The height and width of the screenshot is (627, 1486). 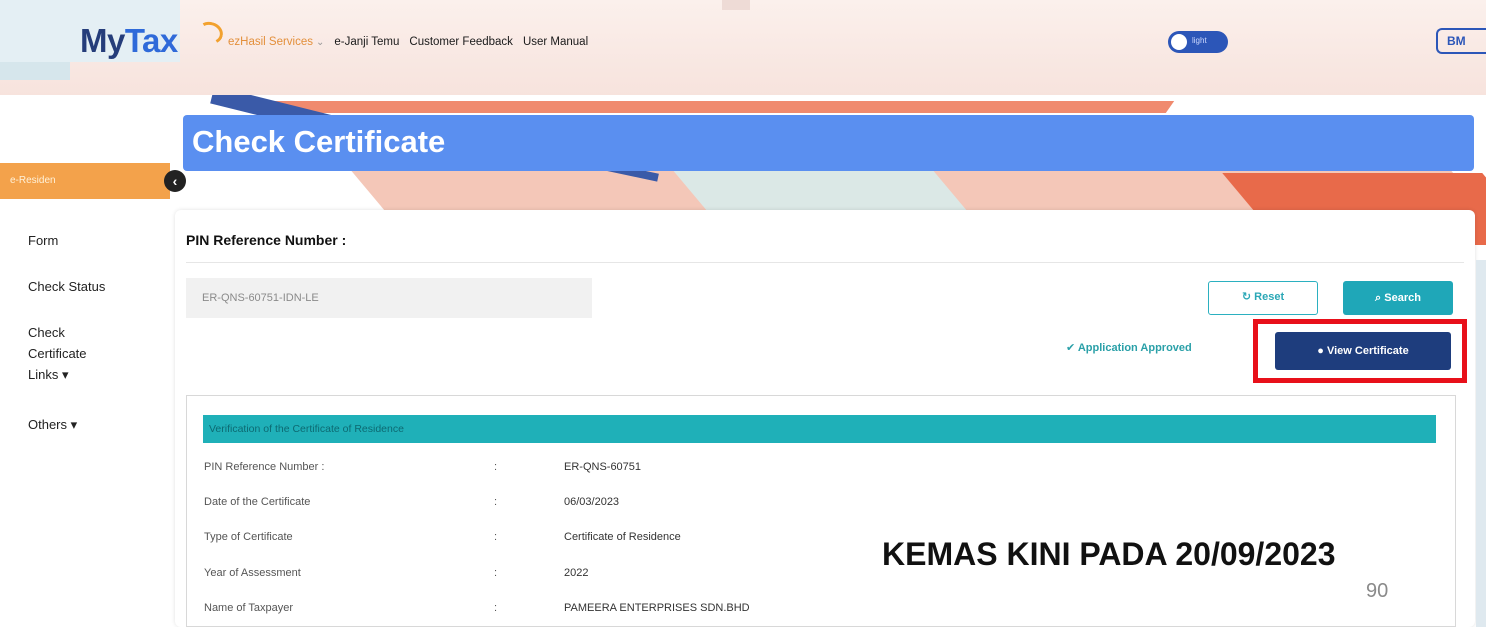 I want to click on sidebar-item-label: Check, so click(x=46, y=332).